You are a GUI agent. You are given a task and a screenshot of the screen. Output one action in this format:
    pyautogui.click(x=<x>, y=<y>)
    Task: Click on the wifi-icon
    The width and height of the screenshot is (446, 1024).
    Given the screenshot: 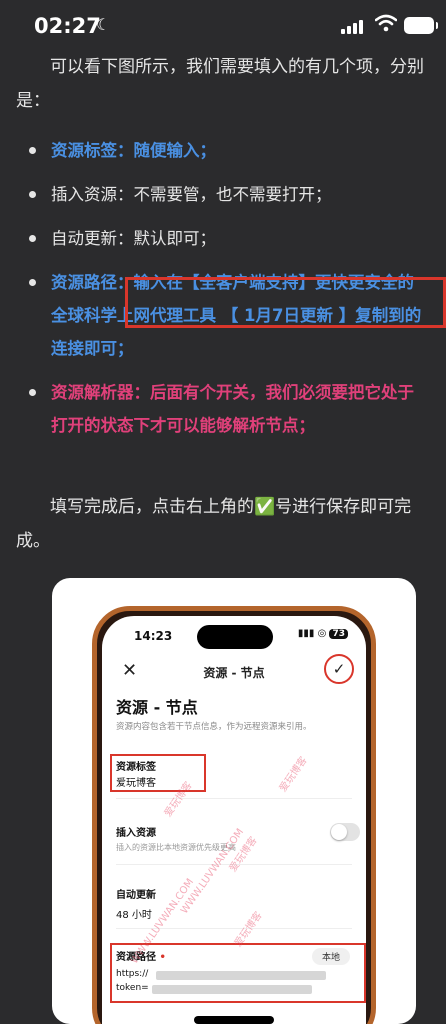 What is the action you would take?
    pyautogui.click(x=386, y=23)
    